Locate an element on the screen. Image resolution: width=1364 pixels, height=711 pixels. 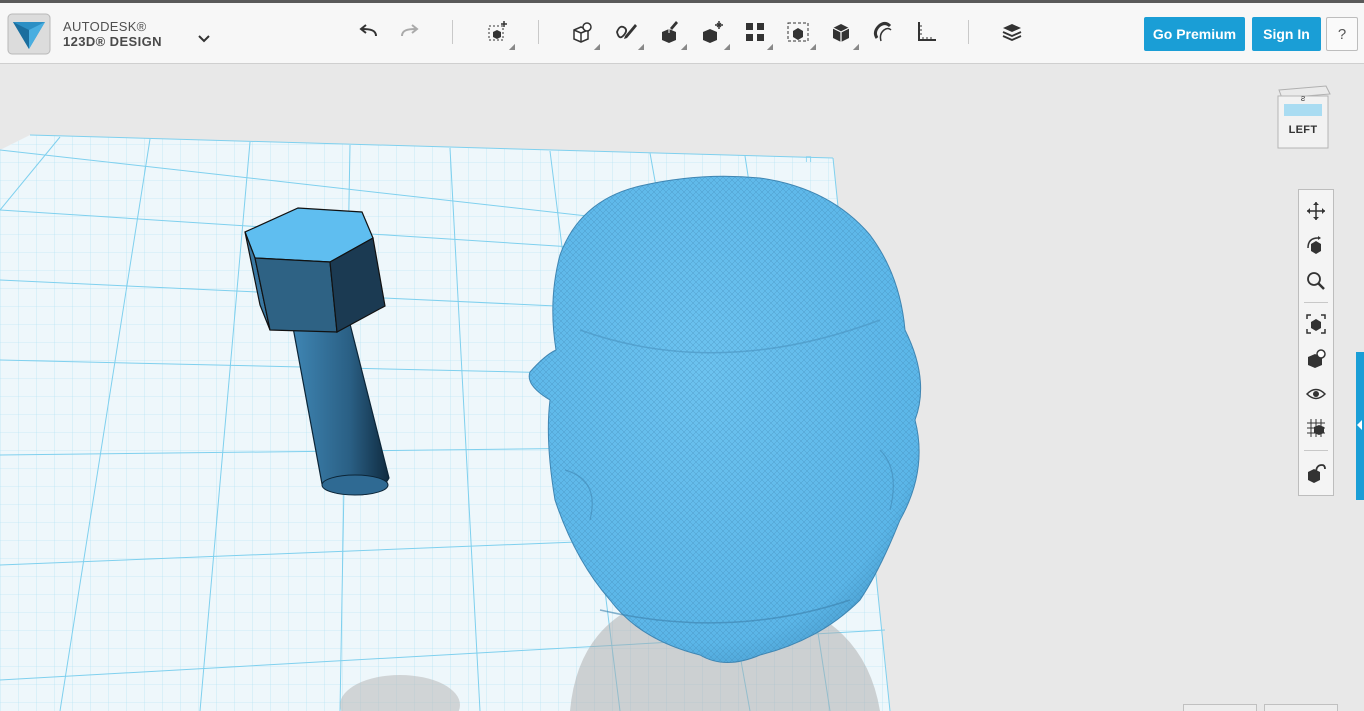
svg-text: ƨ is located at coordinates (1303, 98).